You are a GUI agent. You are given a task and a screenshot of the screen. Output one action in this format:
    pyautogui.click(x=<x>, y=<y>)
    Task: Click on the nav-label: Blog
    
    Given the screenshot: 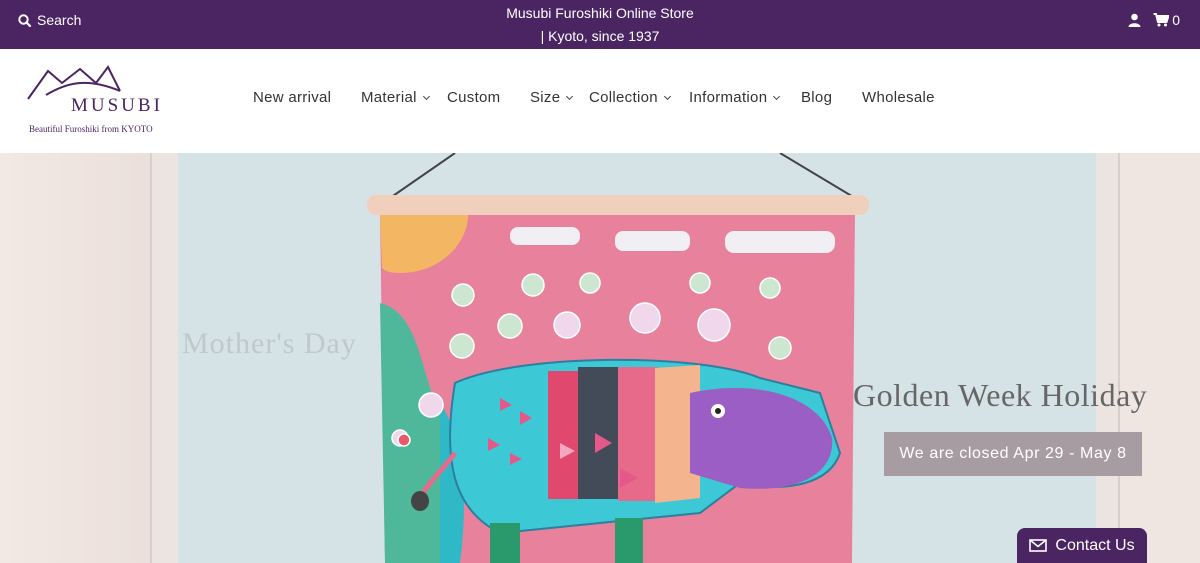 What is the action you would take?
    pyautogui.click(x=817, y=97)
    